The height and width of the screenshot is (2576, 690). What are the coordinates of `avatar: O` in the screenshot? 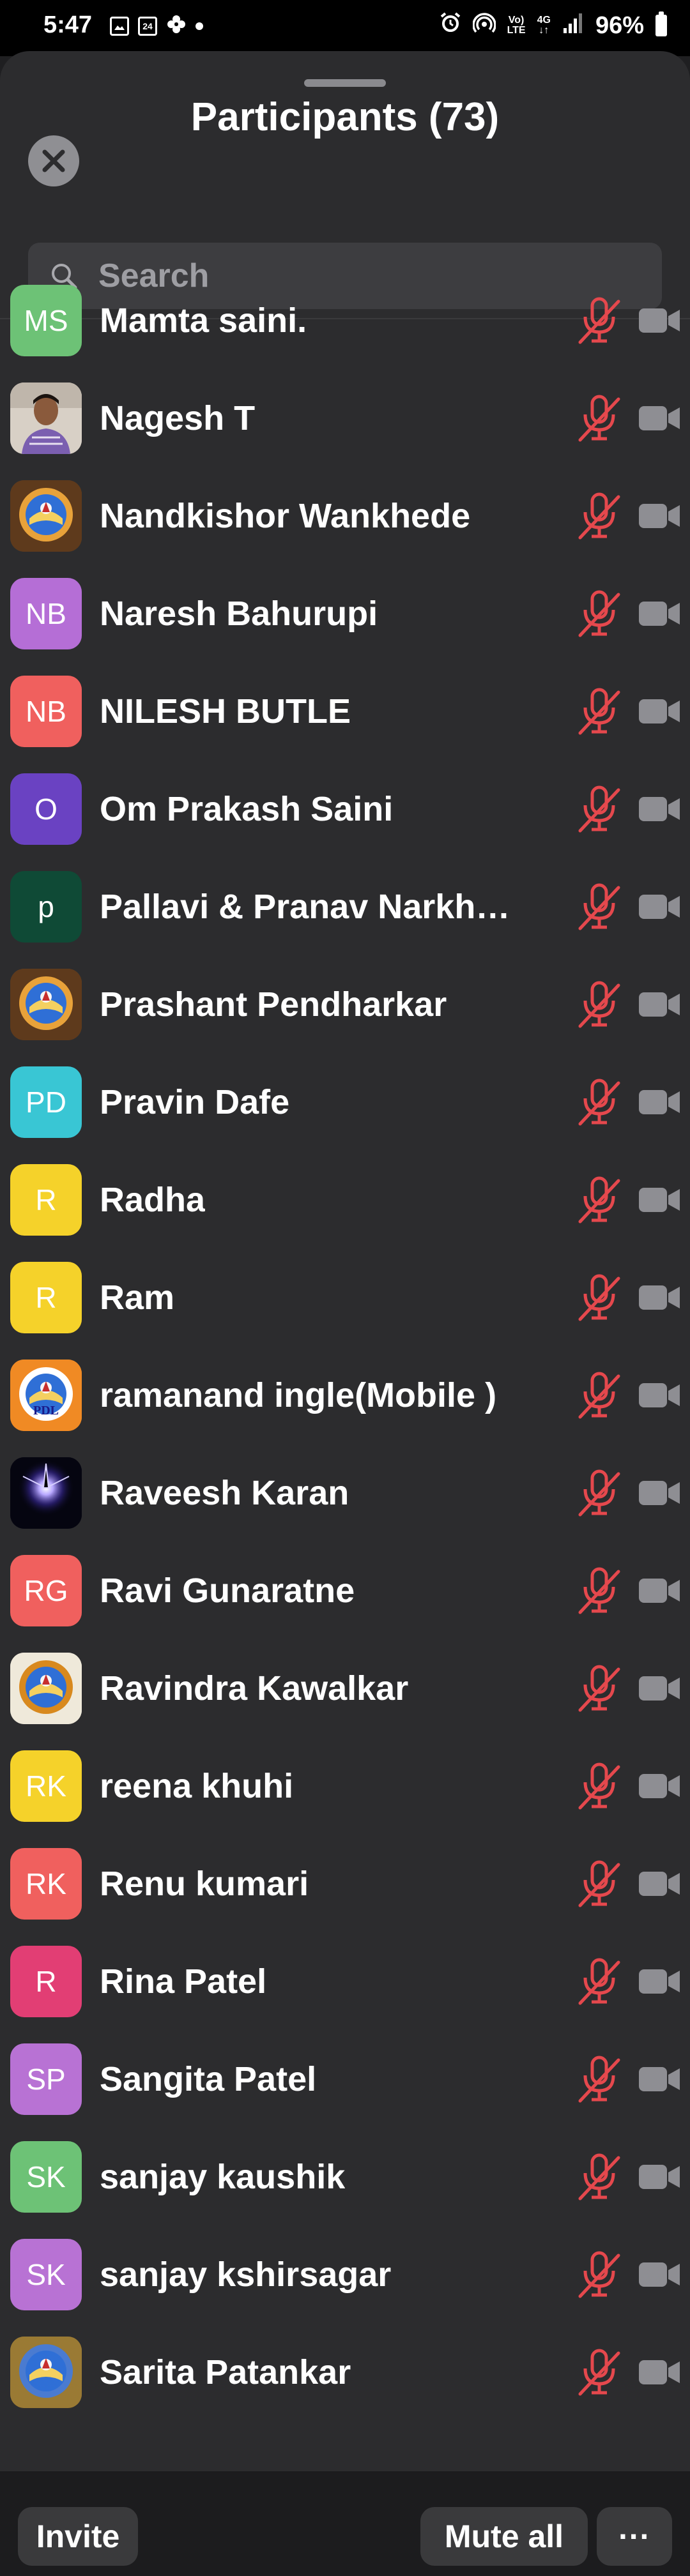 It's located at (46, 809).